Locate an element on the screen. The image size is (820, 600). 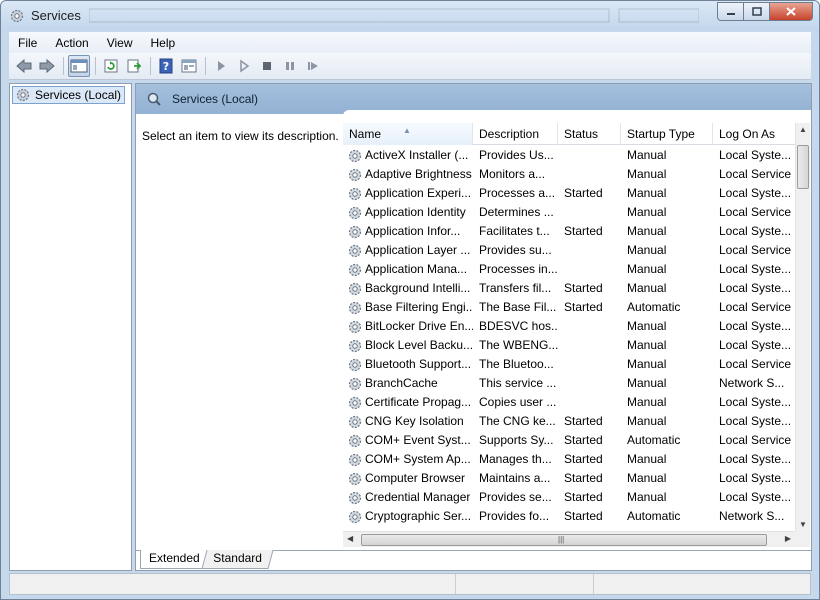
pause-service-button is located at coordinates (290, 66).